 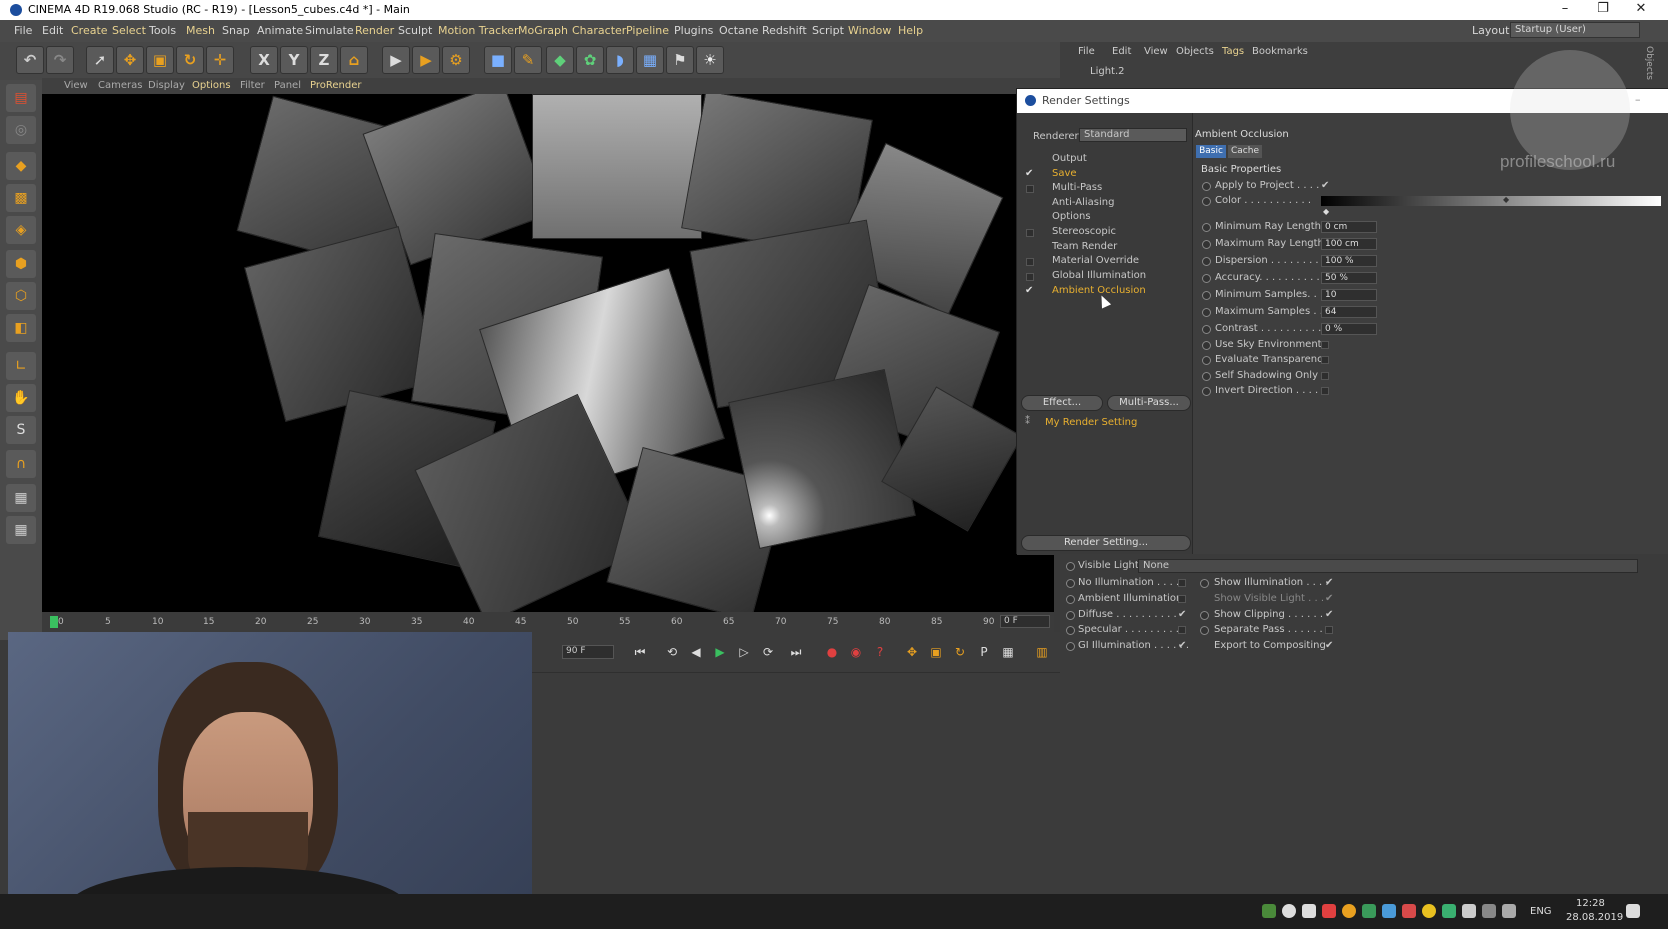 I want to click on workplane-lock-icon: ▦, so click(x=21, y=498).